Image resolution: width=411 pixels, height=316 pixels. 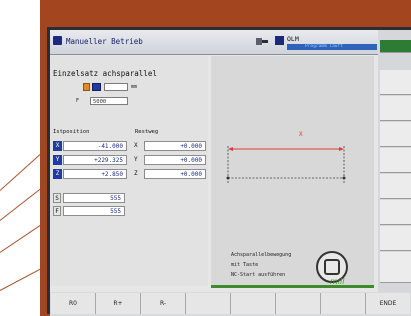 I want to click on axis-position-value: +2.850, so click(x=95, y=174).